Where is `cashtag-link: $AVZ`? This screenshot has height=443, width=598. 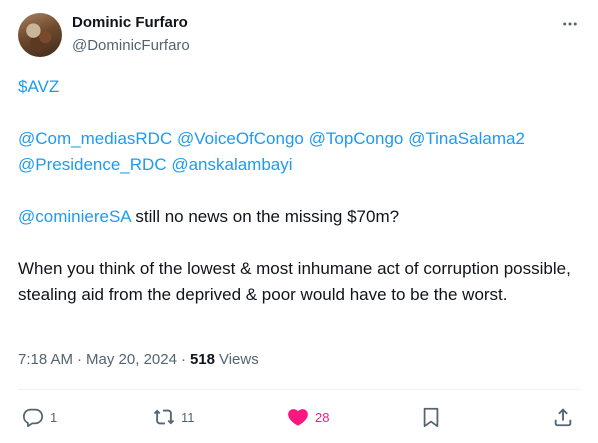 cashtag-link: $AVZ is located at coordinates (38, 86).